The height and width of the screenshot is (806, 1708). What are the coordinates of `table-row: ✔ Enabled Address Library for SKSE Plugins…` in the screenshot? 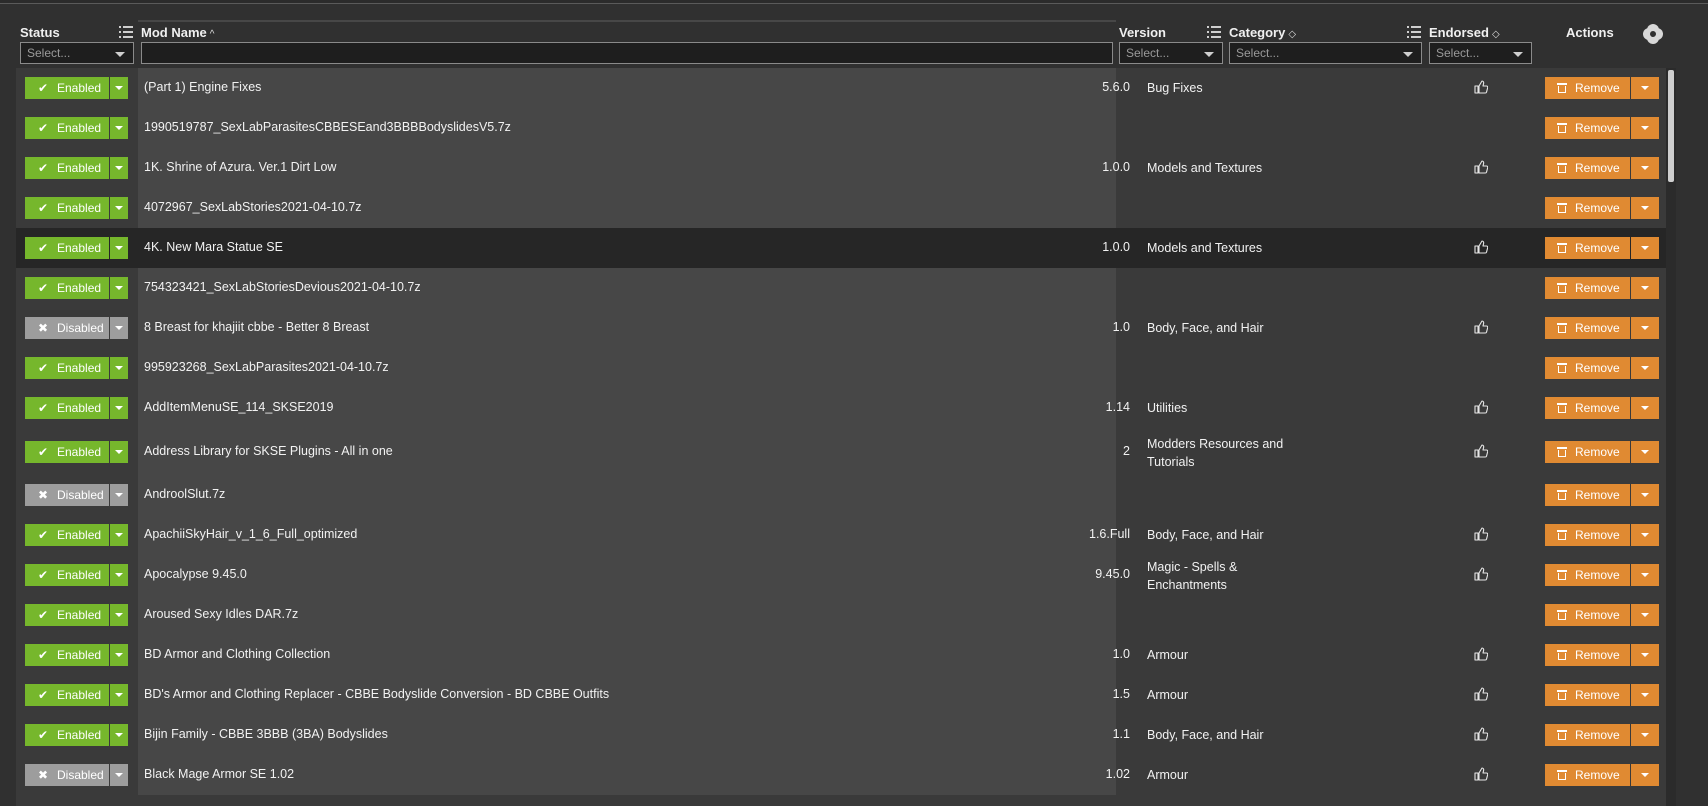 It's located at (841, 451).